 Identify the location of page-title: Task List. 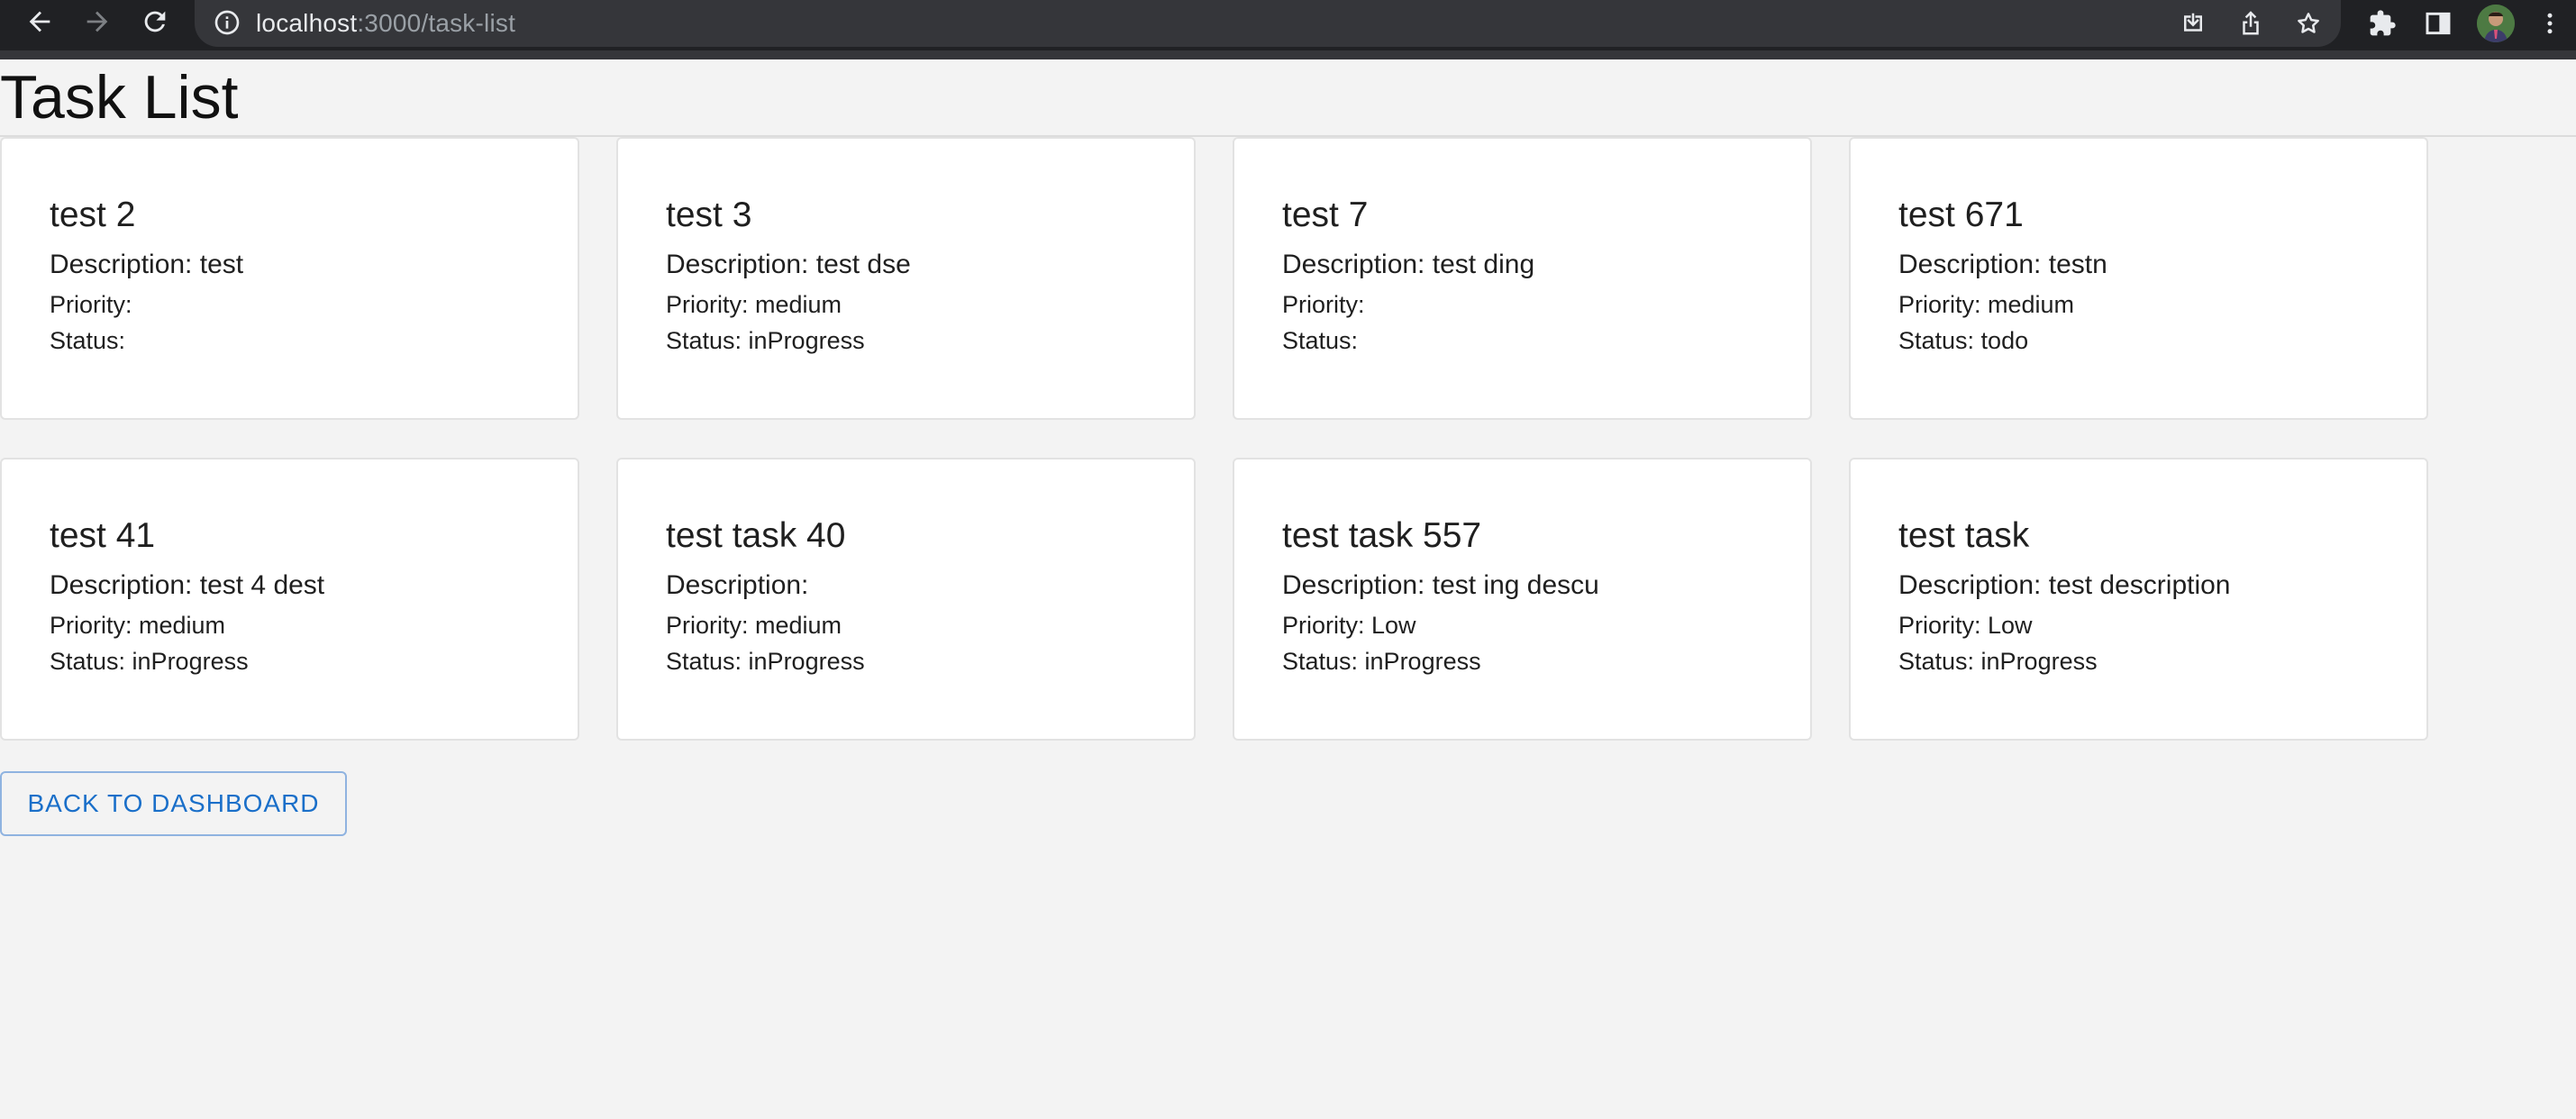
(119, 98).